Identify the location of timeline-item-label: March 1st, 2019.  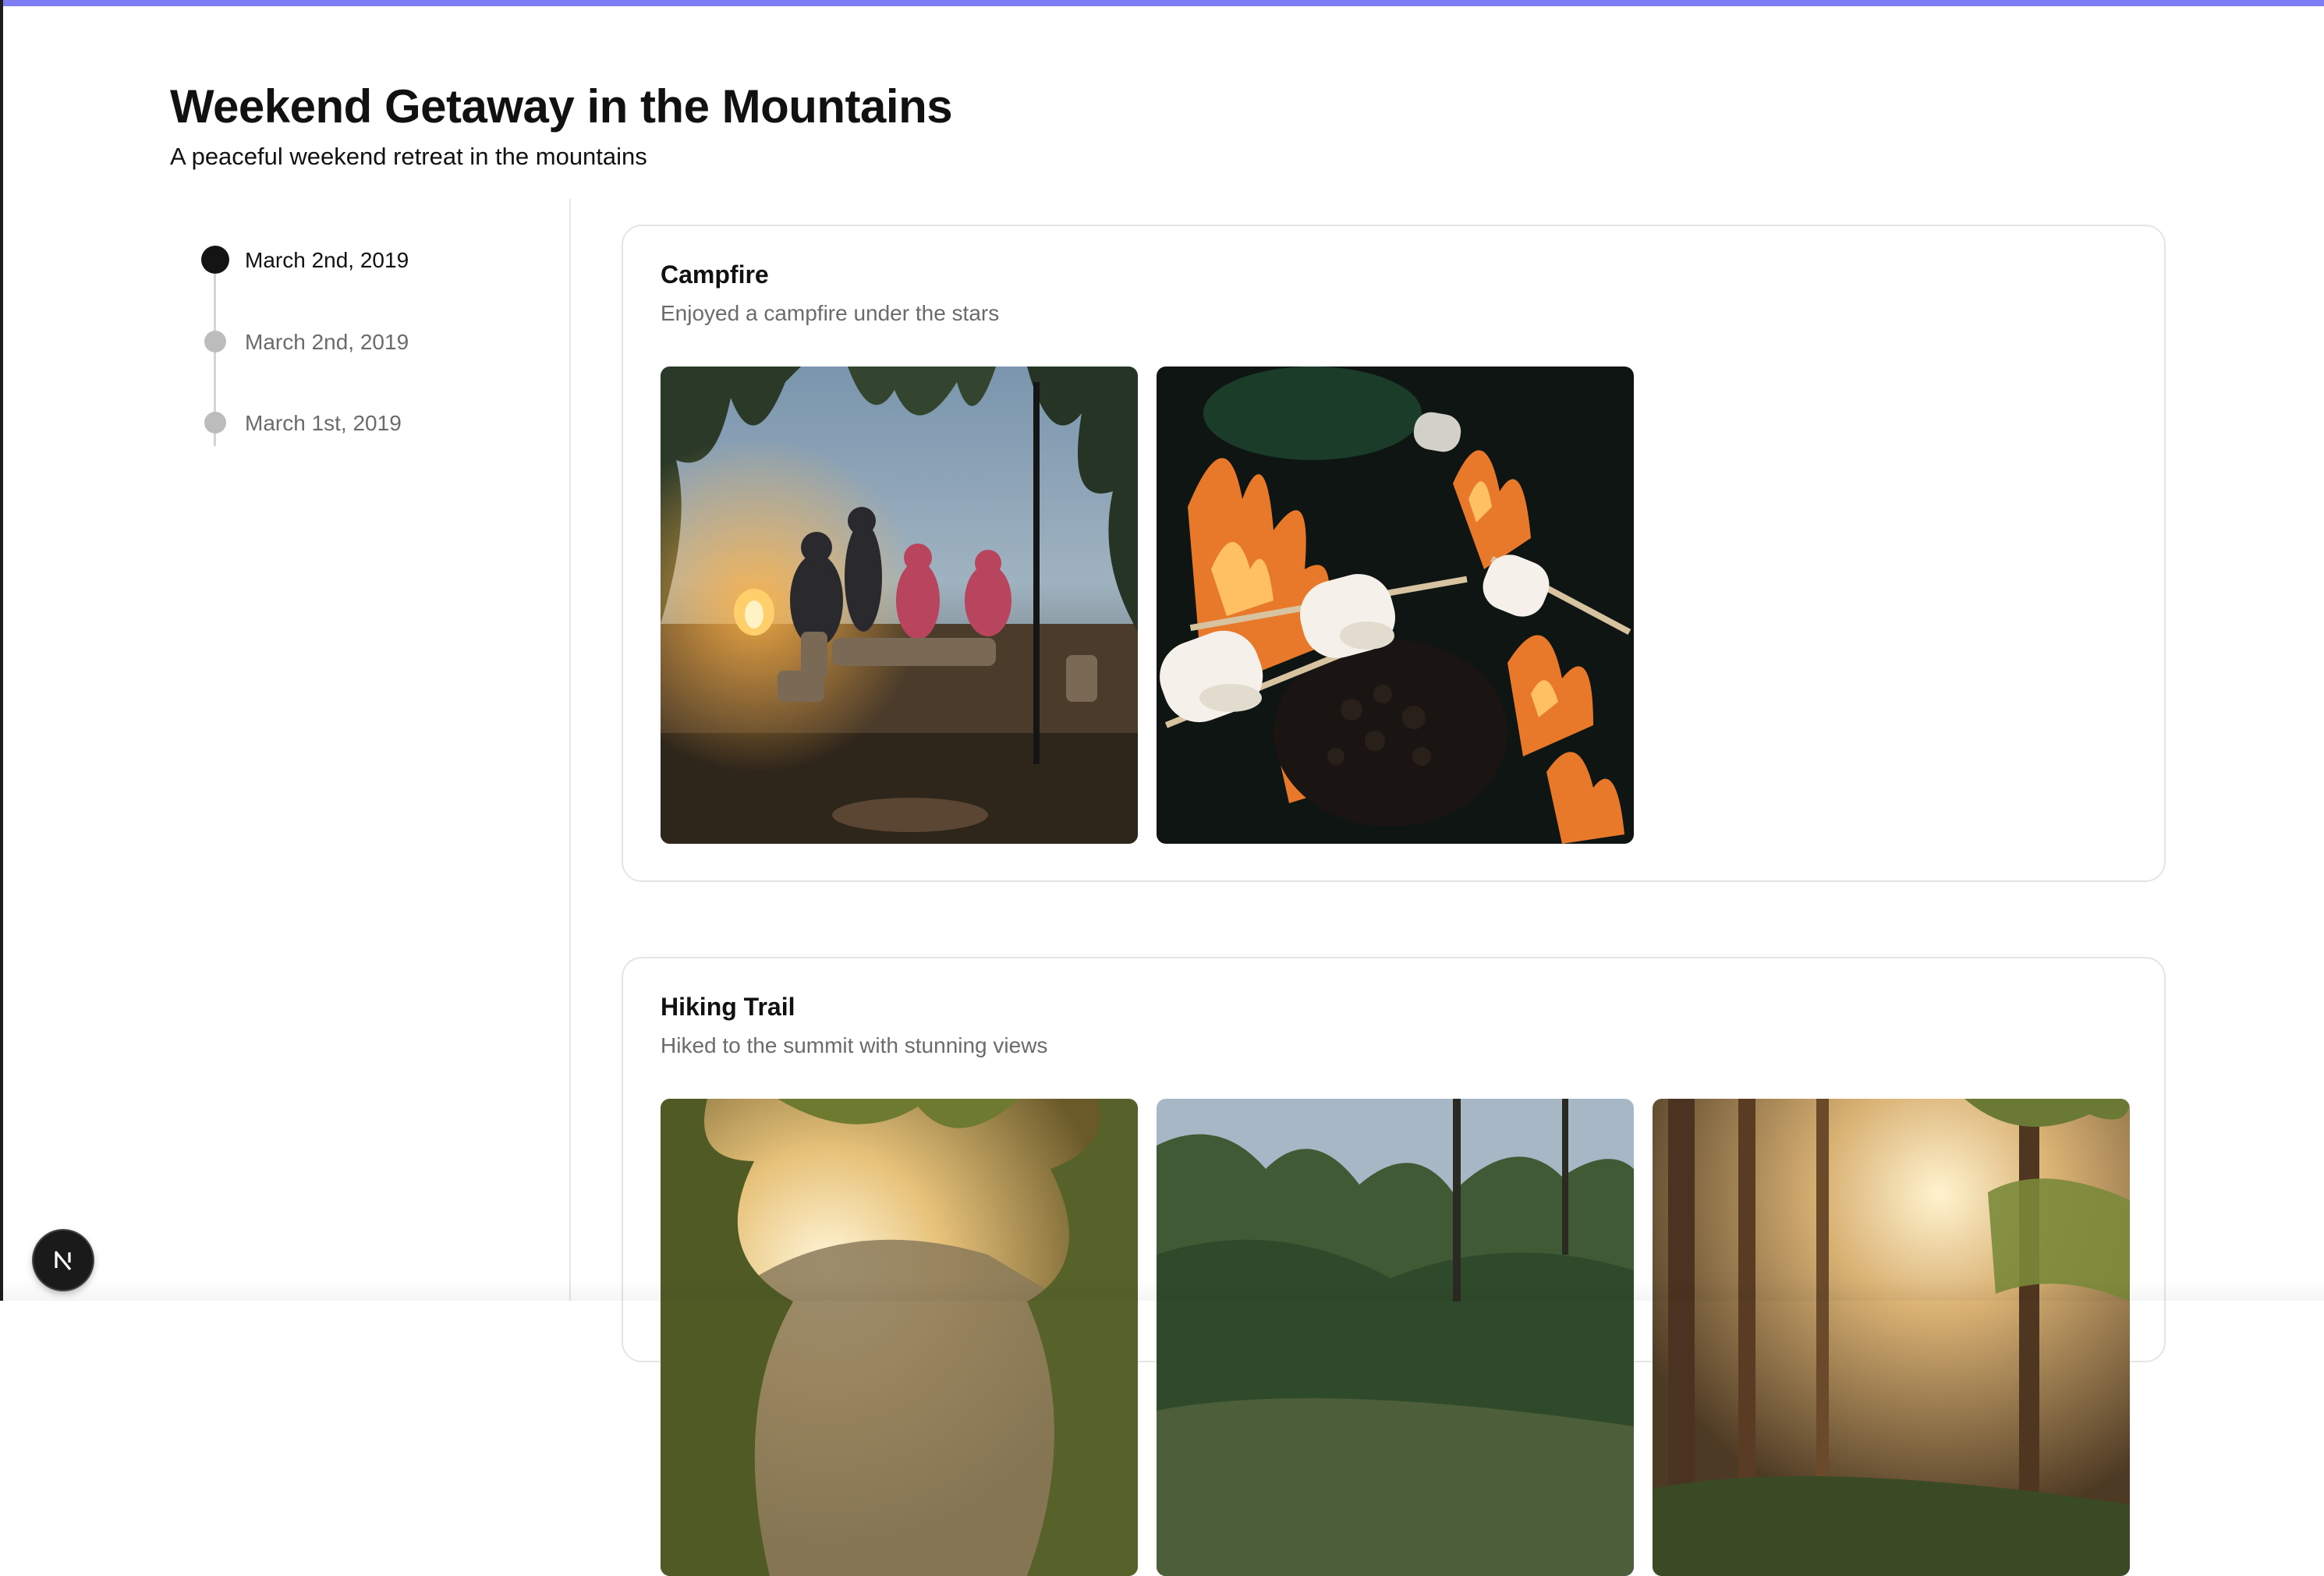
(323, 423).